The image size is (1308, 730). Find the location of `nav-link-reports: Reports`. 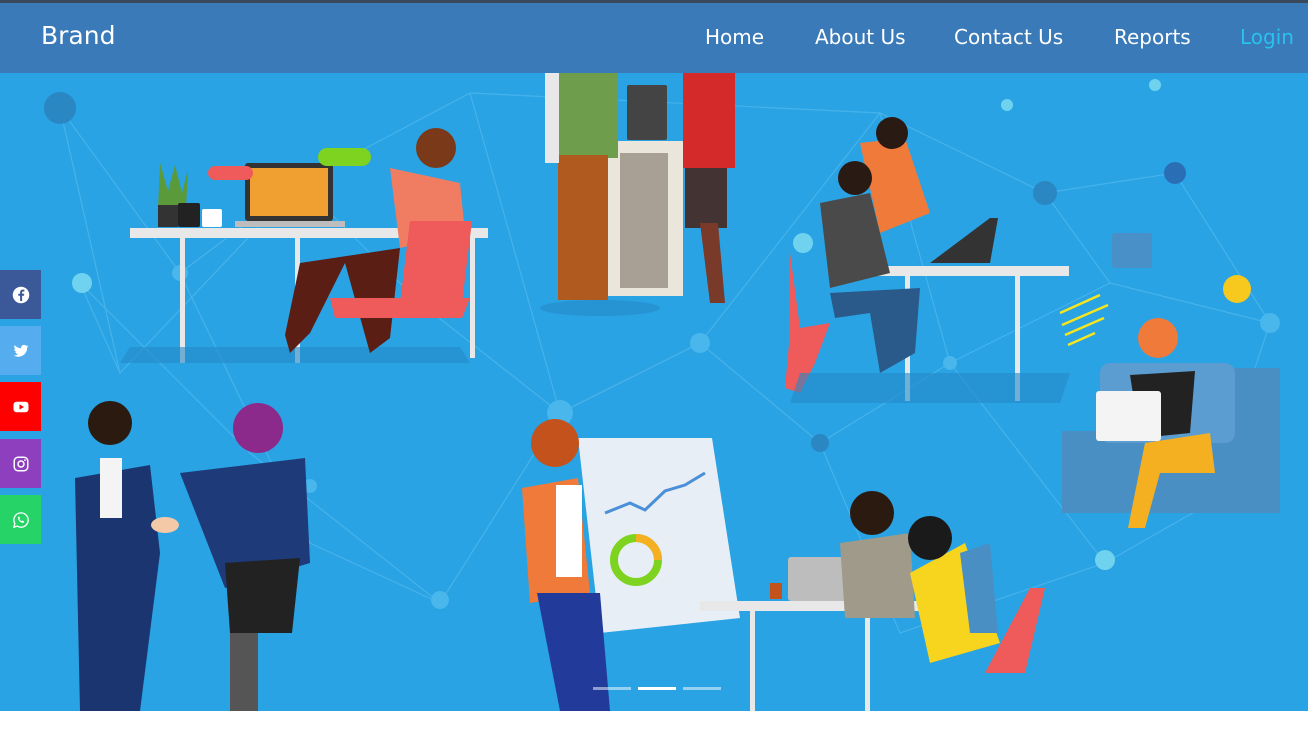

nav-link-reports: Reports is located at coordinates (1152, 37).